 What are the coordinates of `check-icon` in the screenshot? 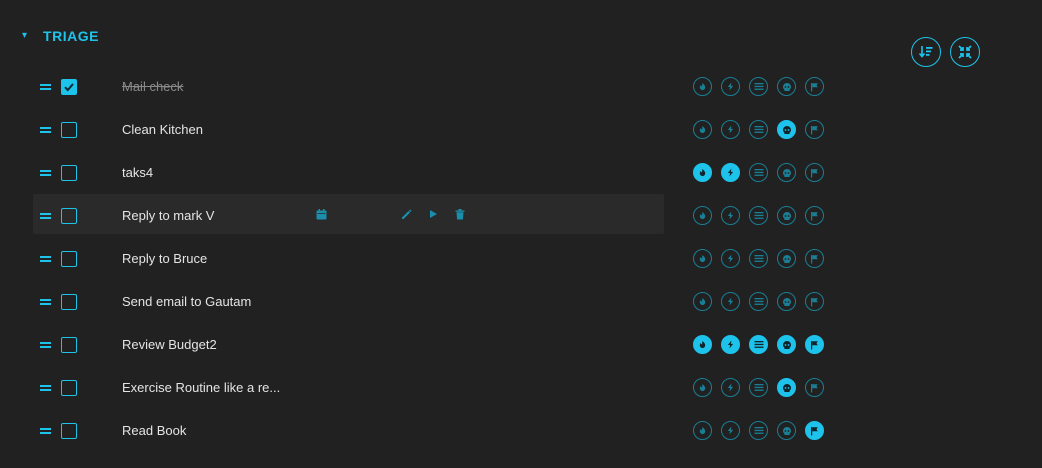 It's located at (69, 87).